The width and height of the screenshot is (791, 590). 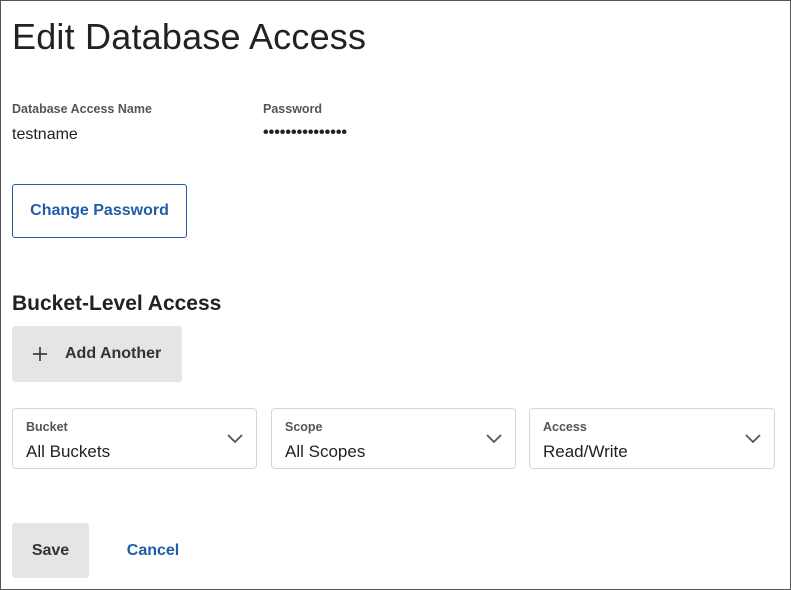 I want to click on database-access-name-value: testname, so click(x=45, y=134).